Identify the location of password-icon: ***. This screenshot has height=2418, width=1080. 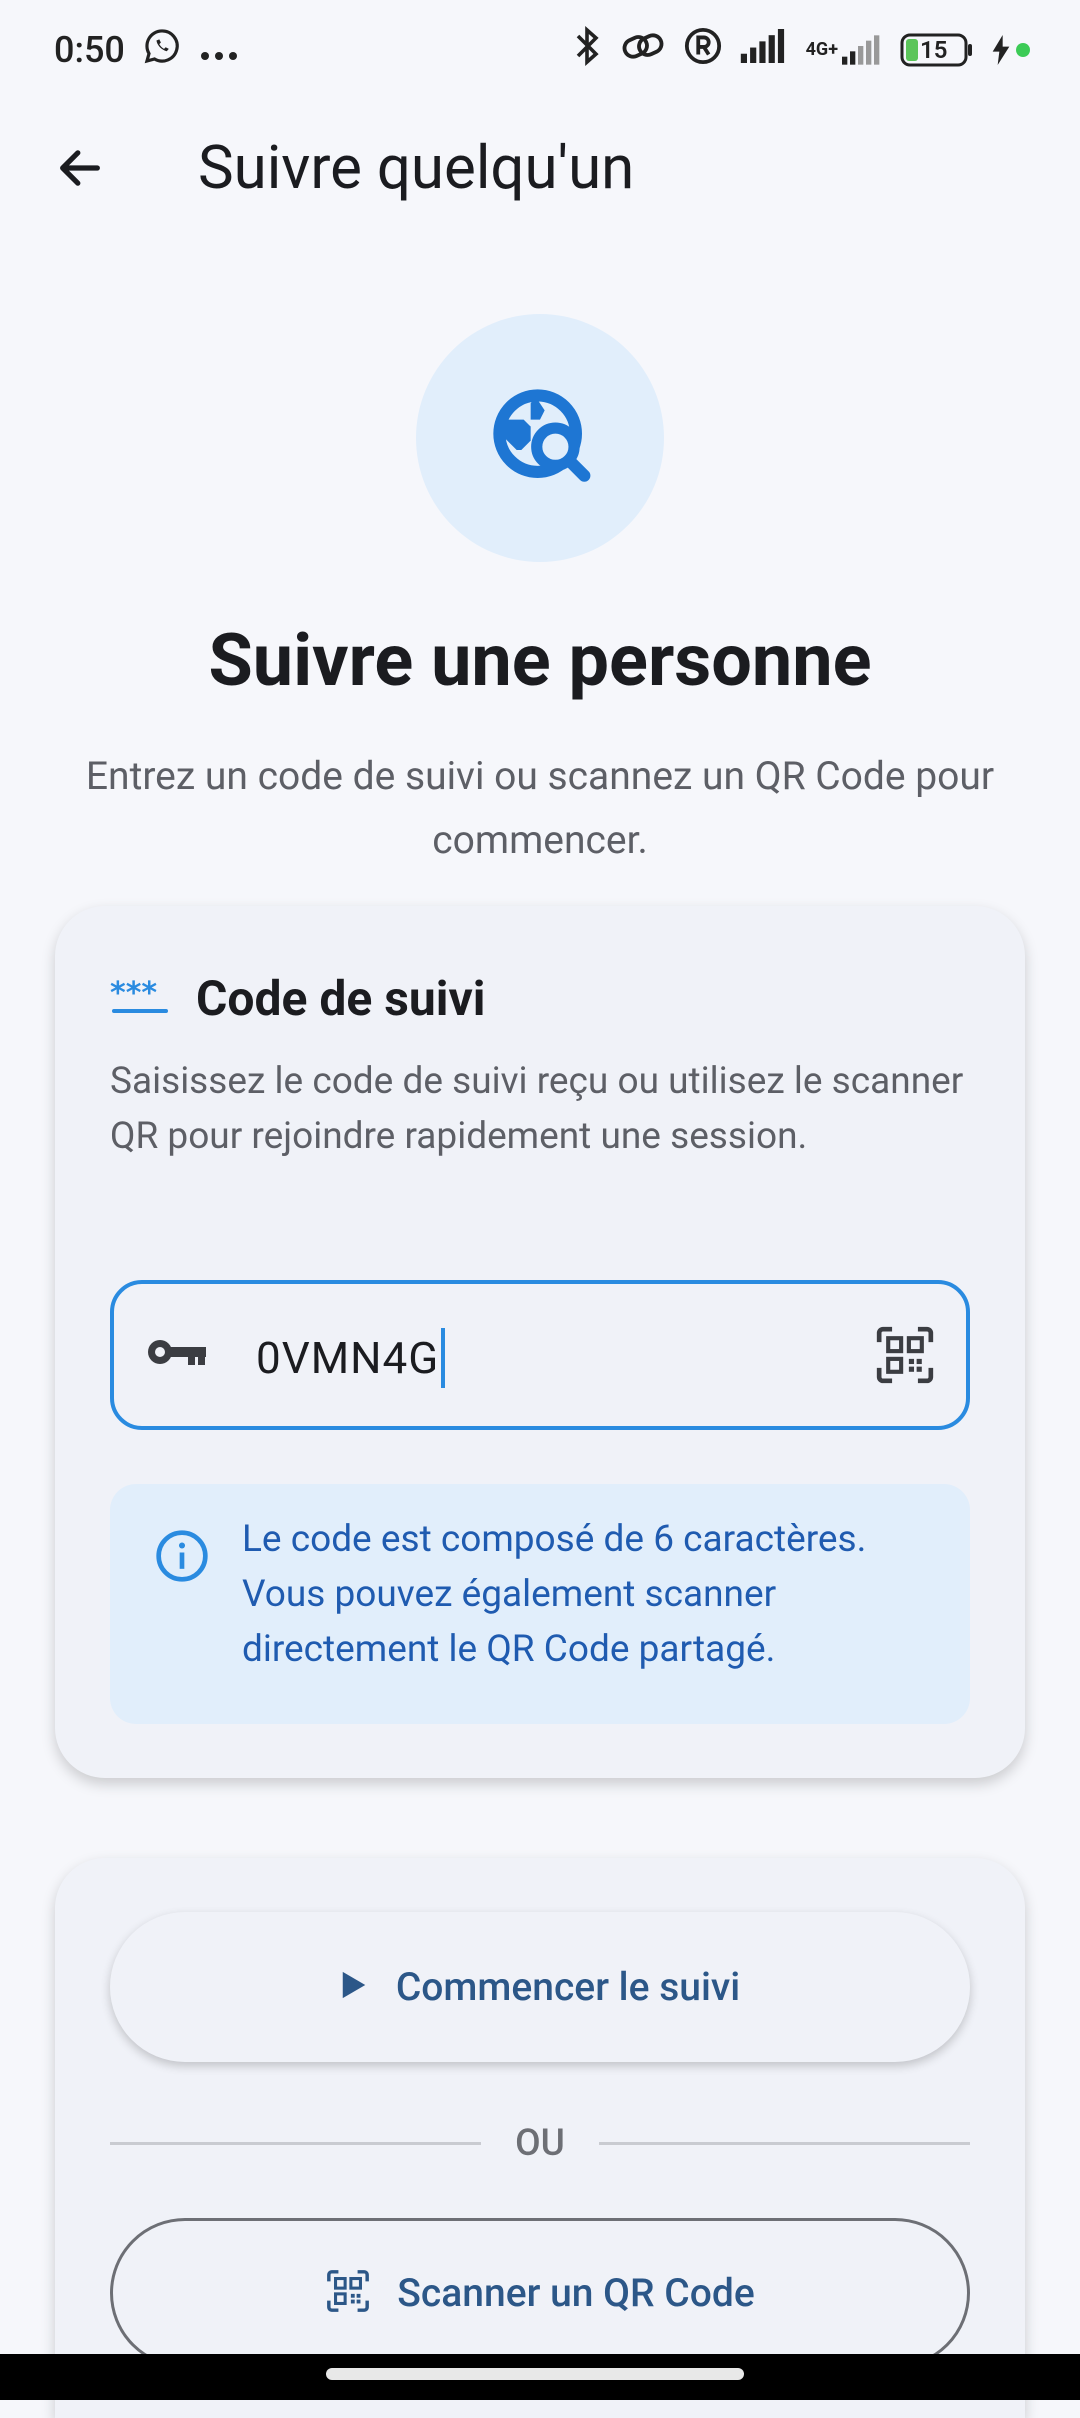
(140, 998).